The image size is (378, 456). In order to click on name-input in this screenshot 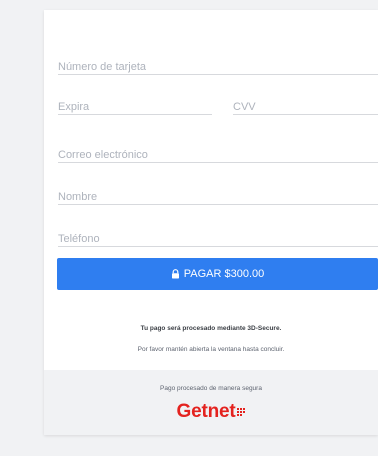, I will do `click(218, 197)`.